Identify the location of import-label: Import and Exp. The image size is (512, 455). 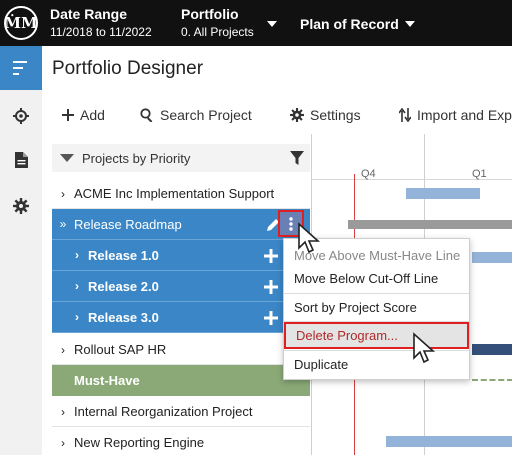
(464, 115).